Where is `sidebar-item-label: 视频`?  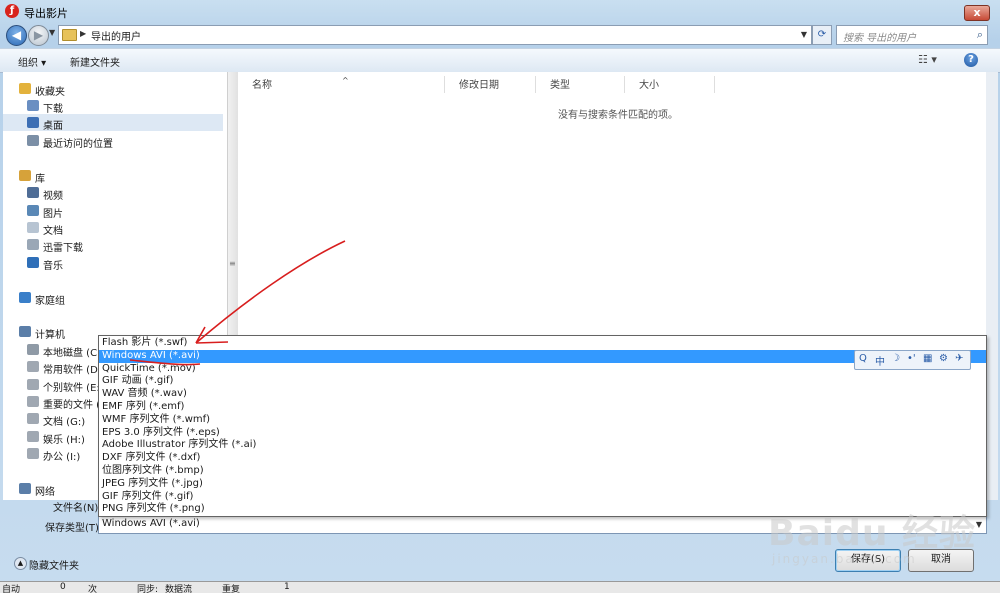
sidebar-item-label: 视频 is located at coordinates (53, 196).